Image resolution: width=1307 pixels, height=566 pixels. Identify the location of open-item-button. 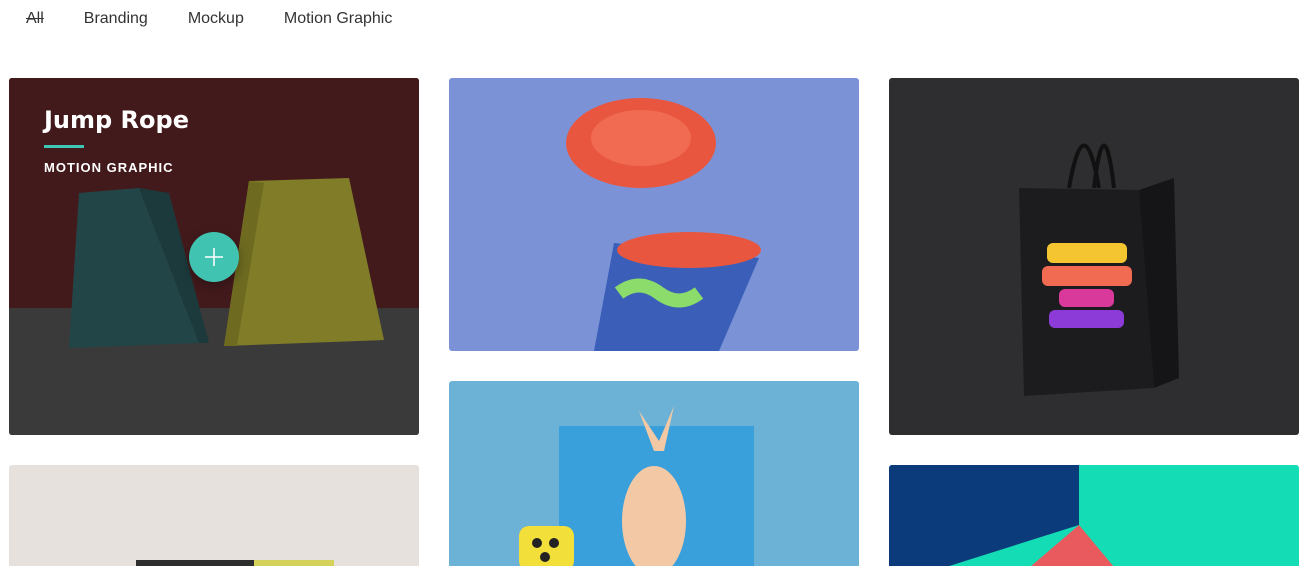
(214, 257).